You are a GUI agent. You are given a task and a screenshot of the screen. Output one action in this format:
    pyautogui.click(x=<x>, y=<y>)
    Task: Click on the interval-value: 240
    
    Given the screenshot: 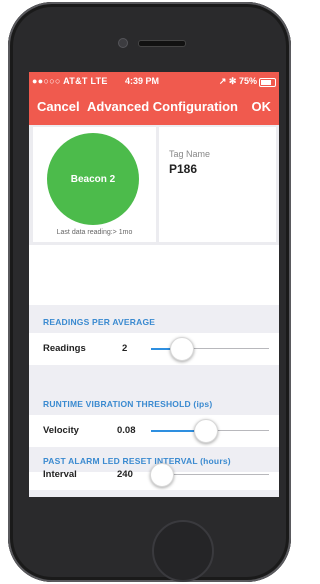 What is the action you would take?
    pyautogui.click(x=125, y=474)
    